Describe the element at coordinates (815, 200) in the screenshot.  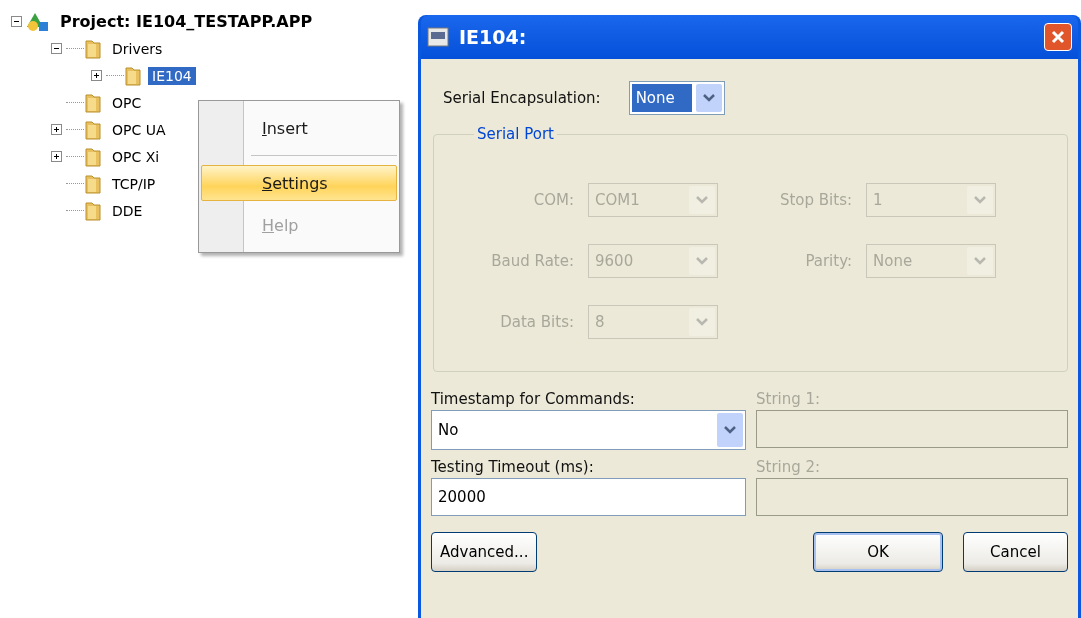
I see `field-label: Stop Bits:` at that location.